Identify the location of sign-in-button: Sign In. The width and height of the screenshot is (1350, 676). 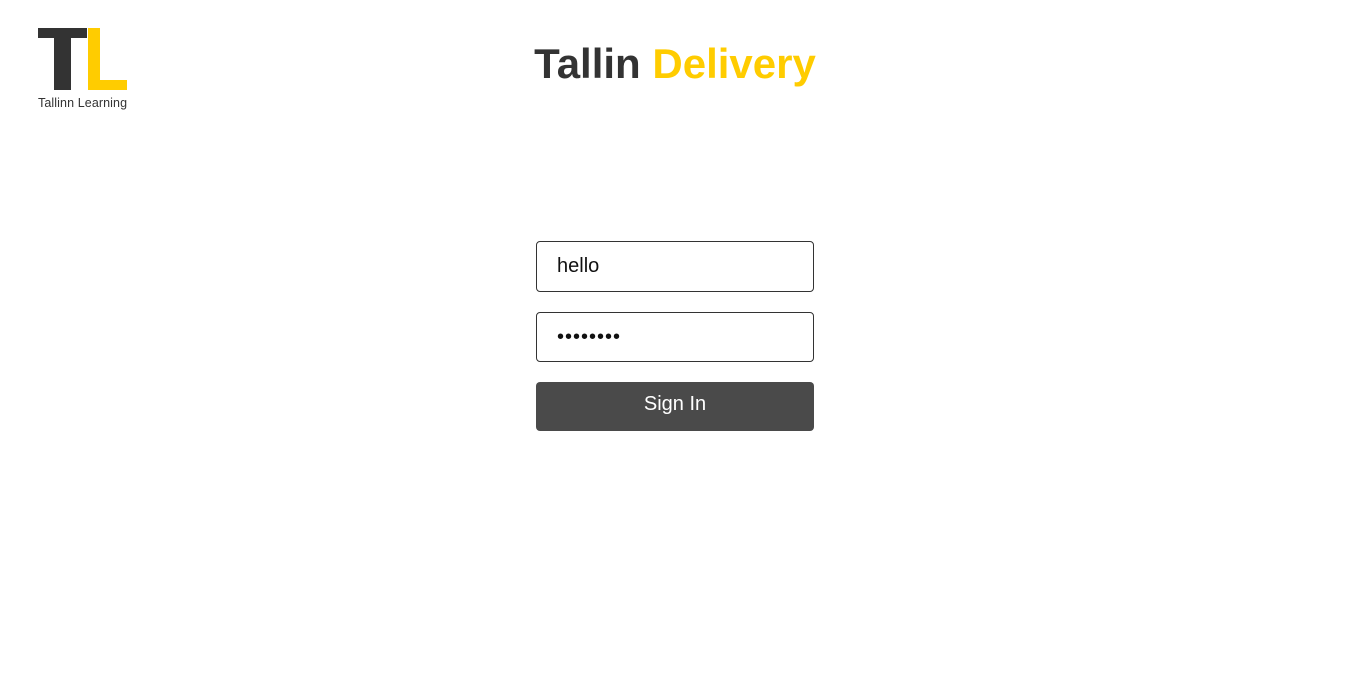
(675, 406).